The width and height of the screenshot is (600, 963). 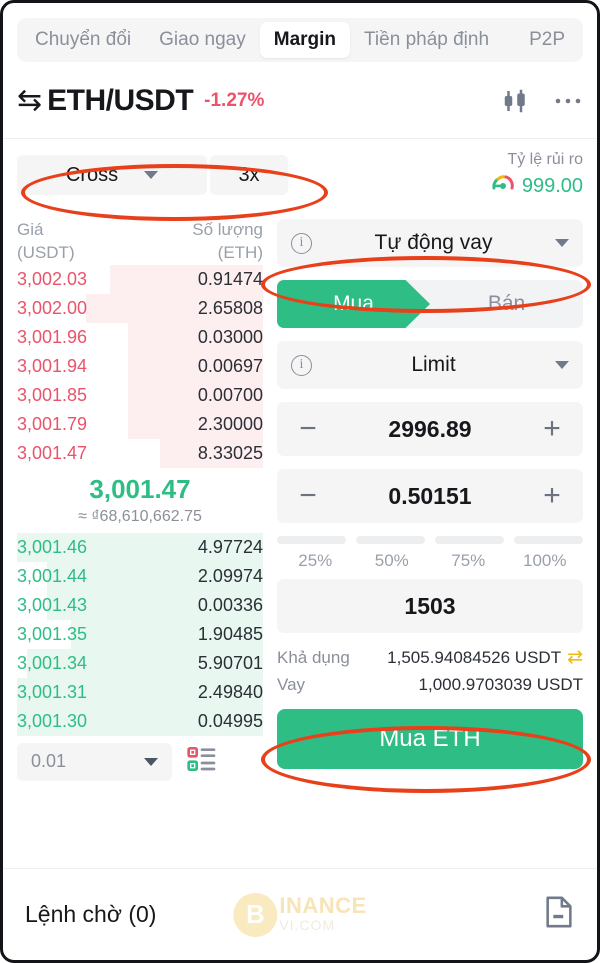 What do you see at coordinates (140, 663) in the screenshot?
I see `order-book-row-bid: 3,001.34 5.90701` at bounding box center [140, 663].